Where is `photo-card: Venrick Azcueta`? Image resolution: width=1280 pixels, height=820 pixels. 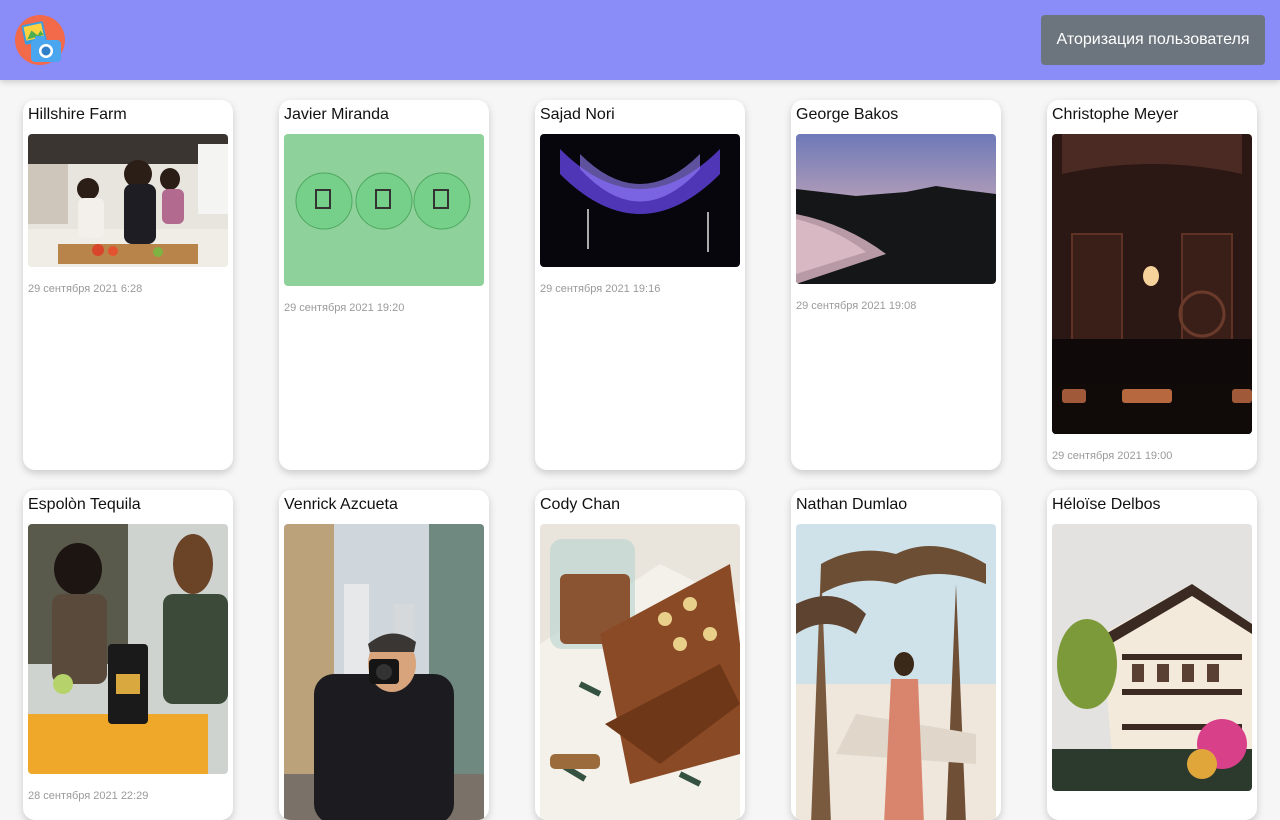
photo-card: Venrick Azcueta is located at coordinates (384, 655).